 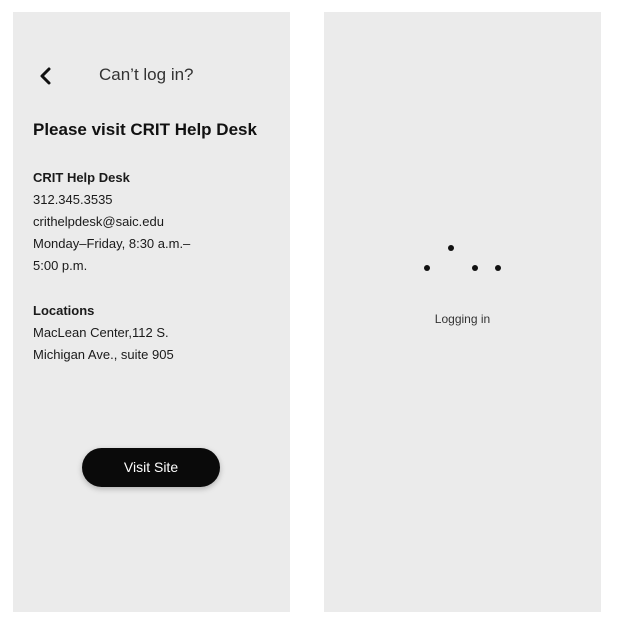 What do you see at coordinates (146, 74) in the screenshot?
I see `page-title: Can’t log in?` at bounding box center [146, 74].